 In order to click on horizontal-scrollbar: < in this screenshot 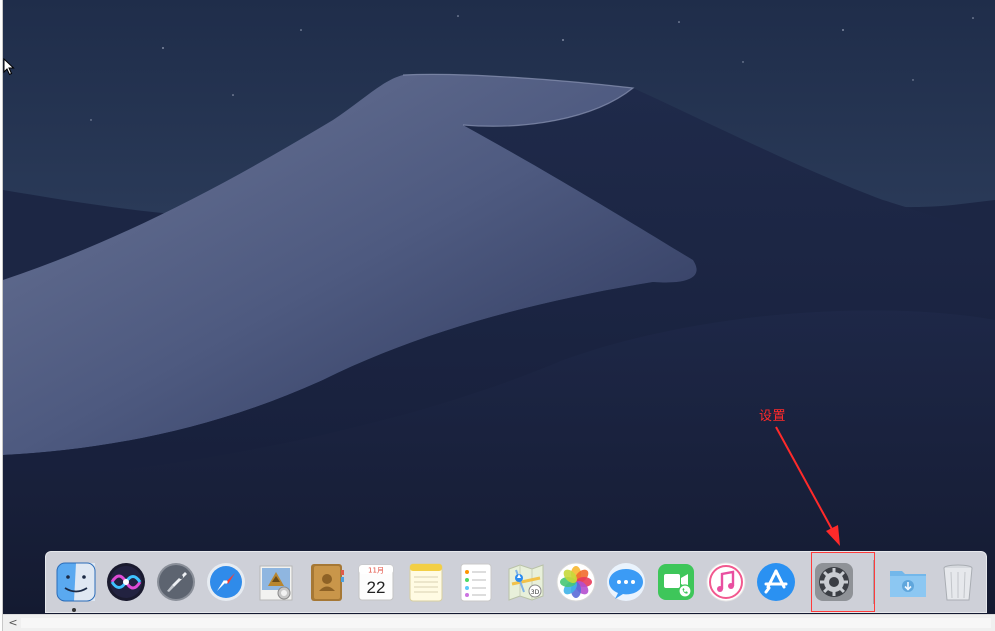, I will do `click(499, 622)`.